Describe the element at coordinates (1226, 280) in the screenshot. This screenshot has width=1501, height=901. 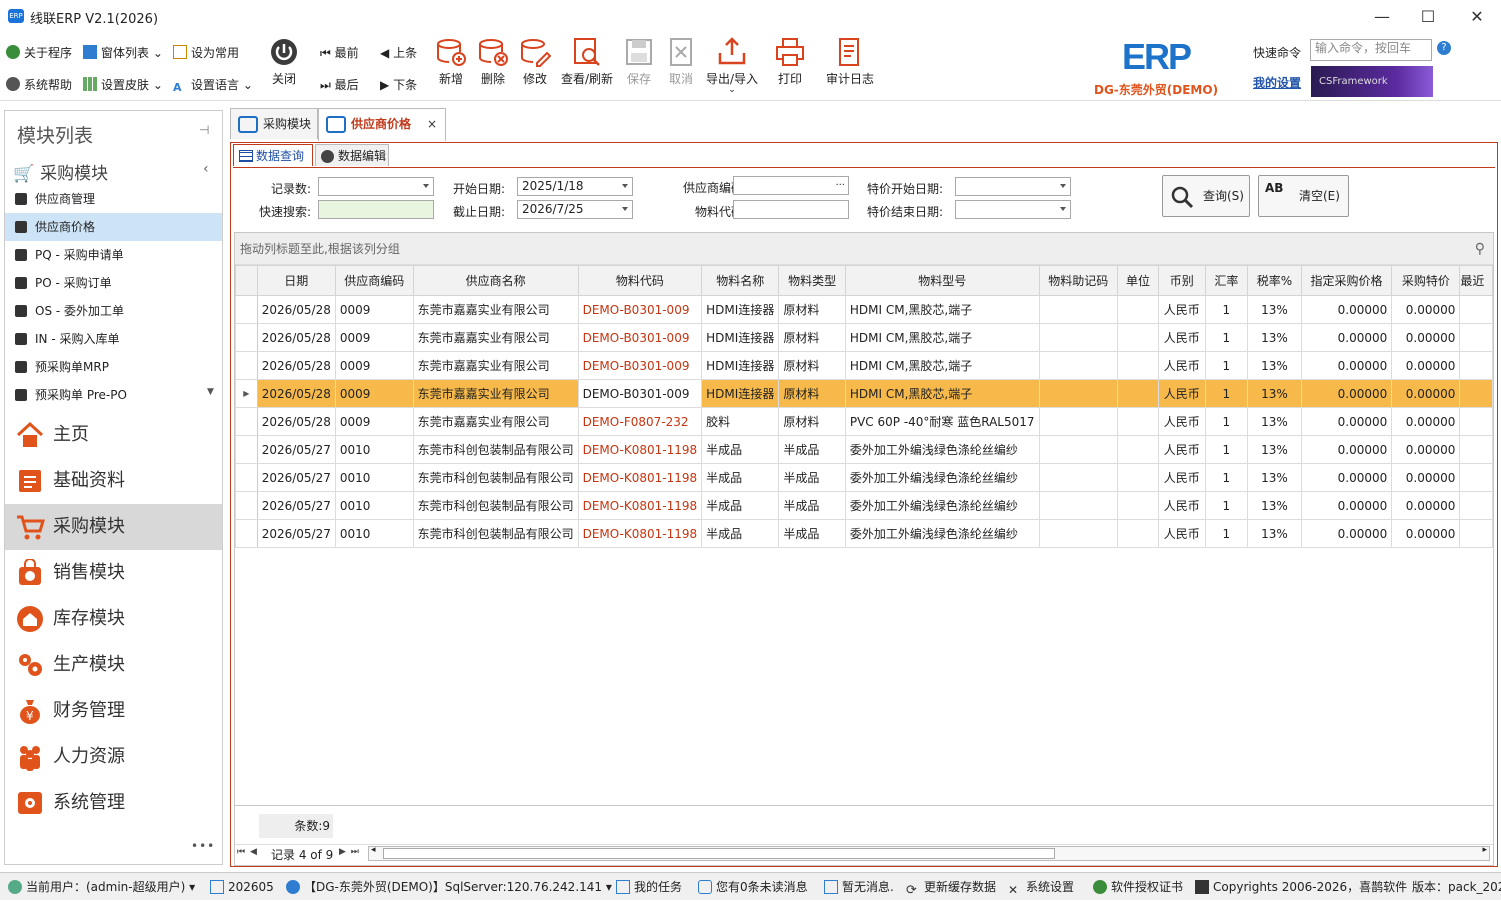
I see `column-header-exchange-rate: 汇率` at that location.